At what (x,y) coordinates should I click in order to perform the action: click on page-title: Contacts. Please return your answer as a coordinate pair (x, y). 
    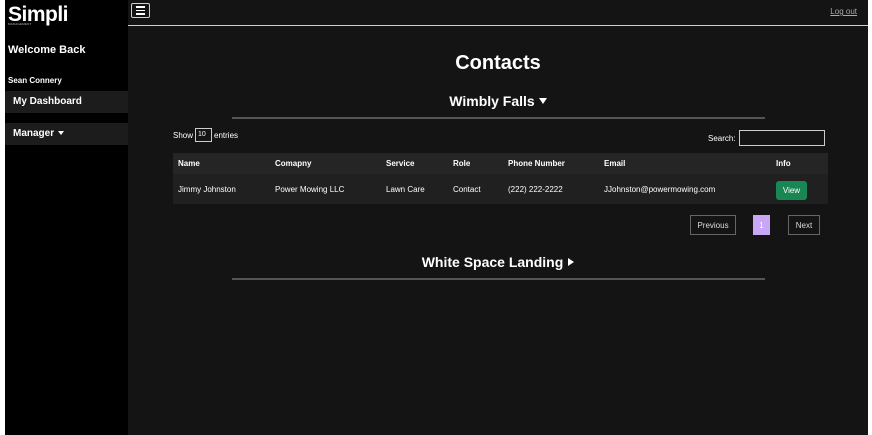
    Looking at the image, I should click on (498, 63).